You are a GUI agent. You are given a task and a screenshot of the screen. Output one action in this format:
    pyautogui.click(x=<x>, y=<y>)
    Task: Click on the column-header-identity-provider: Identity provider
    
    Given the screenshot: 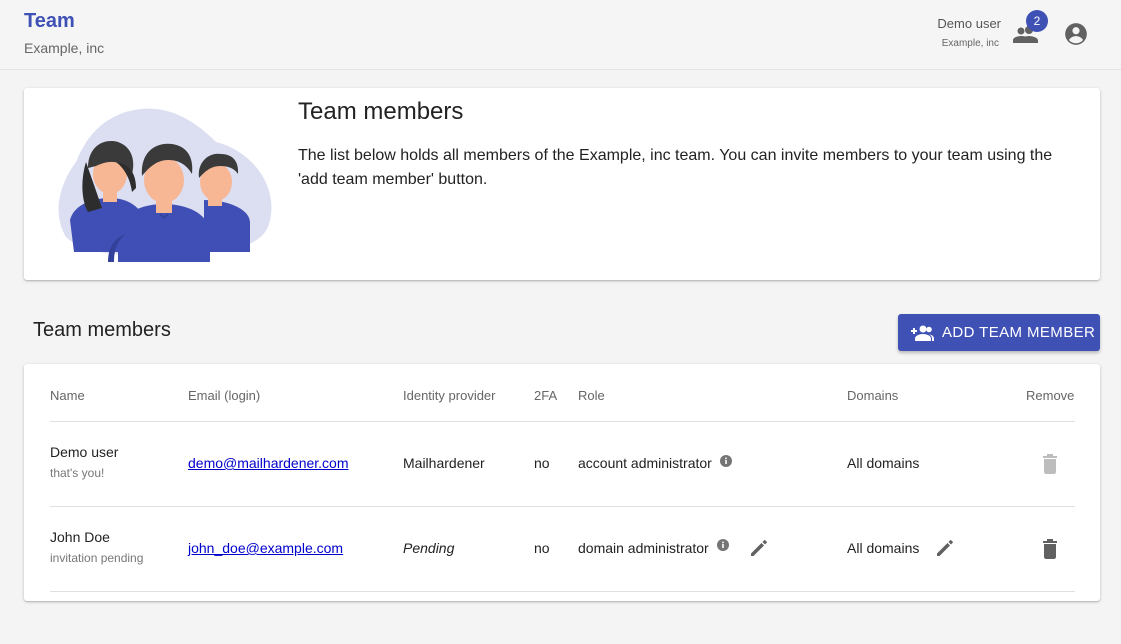 What is the action you would take?
    pyautogui.click(x=449, y=395)
    